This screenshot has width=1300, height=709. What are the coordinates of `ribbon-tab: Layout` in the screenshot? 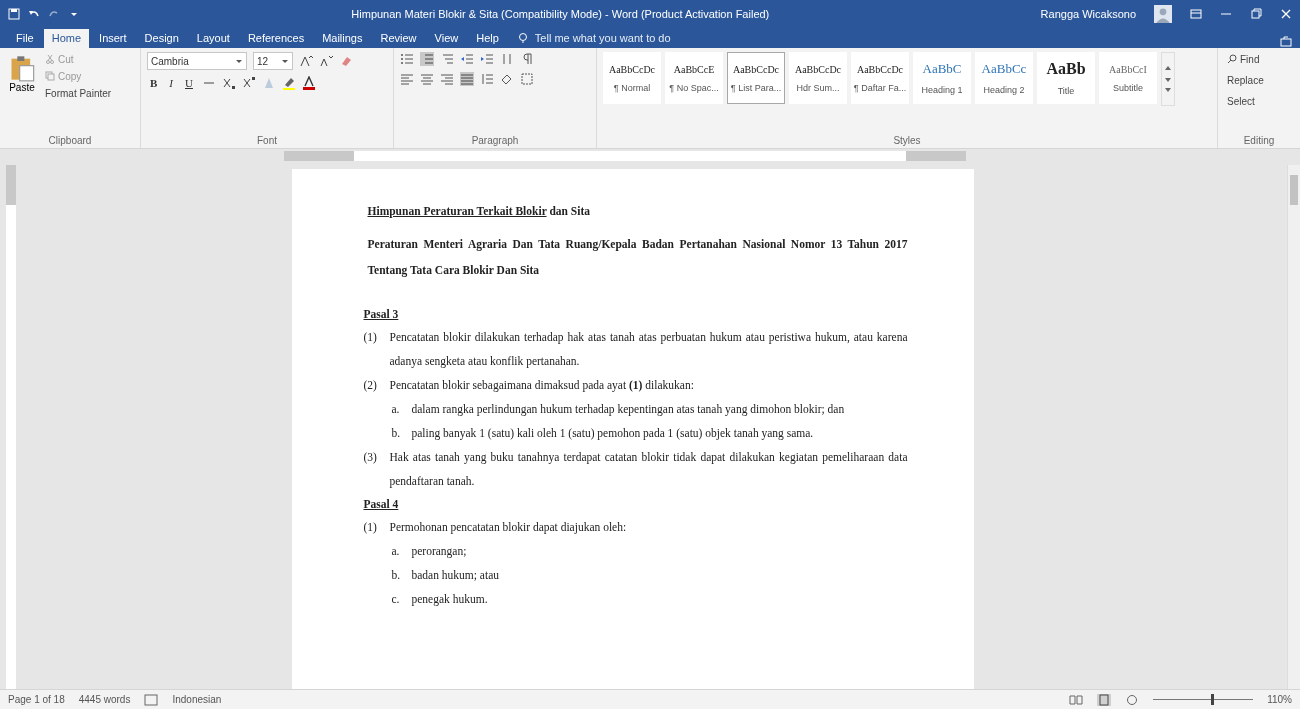 It's located at (213, 38).